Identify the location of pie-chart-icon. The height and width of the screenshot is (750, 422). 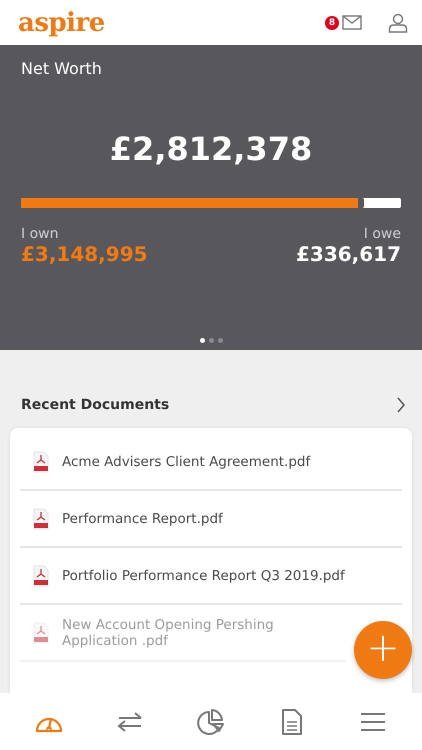
(210, 722).